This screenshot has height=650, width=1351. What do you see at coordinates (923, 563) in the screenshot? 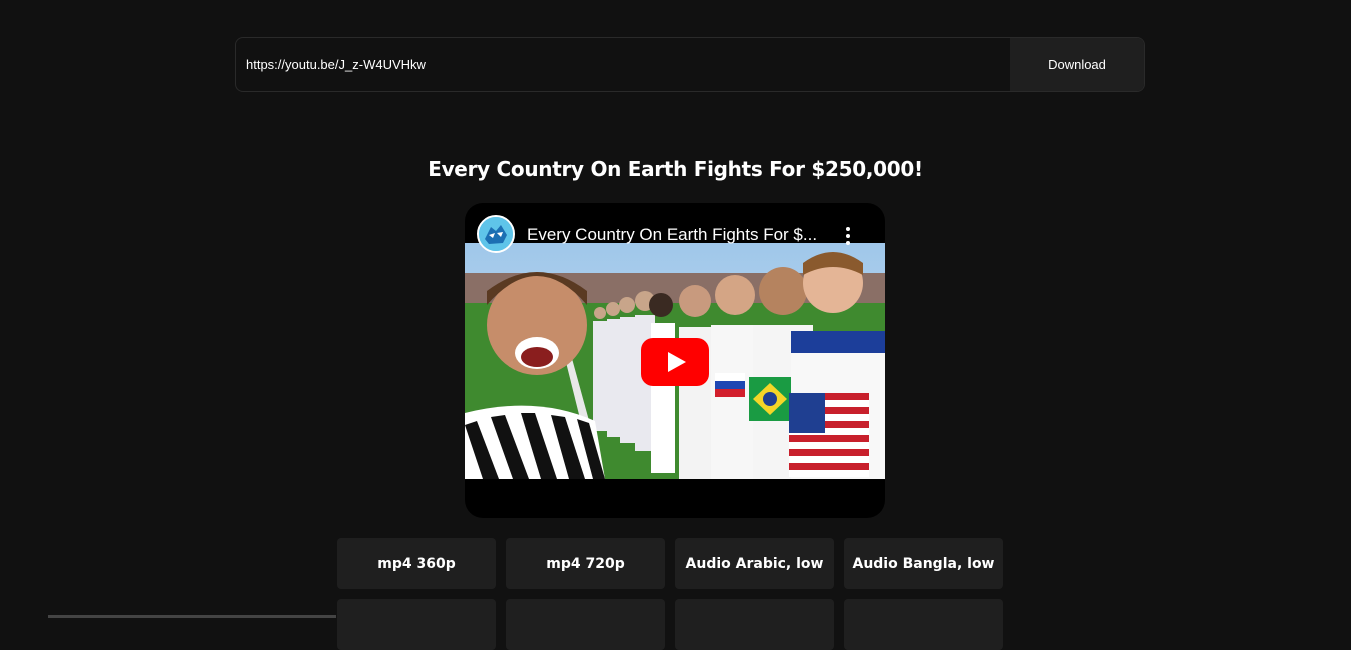
I see `format-button: Audio Bangla, low` at bounding box center [923, 563].